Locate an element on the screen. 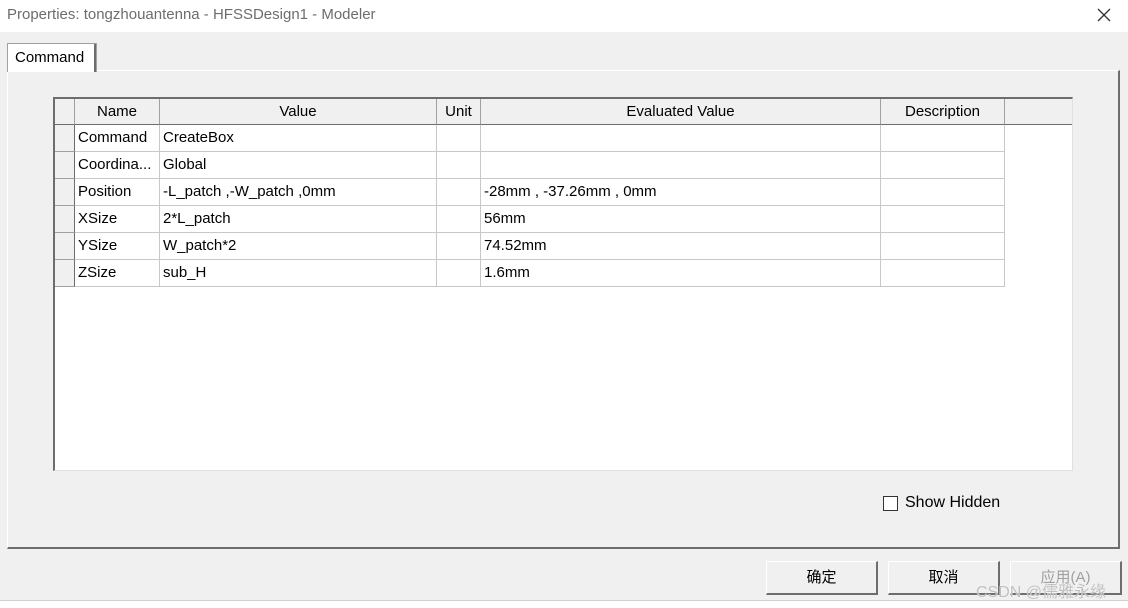  watermark: CSDN @儒雅永缘 is located at coordinates (1041, 592).